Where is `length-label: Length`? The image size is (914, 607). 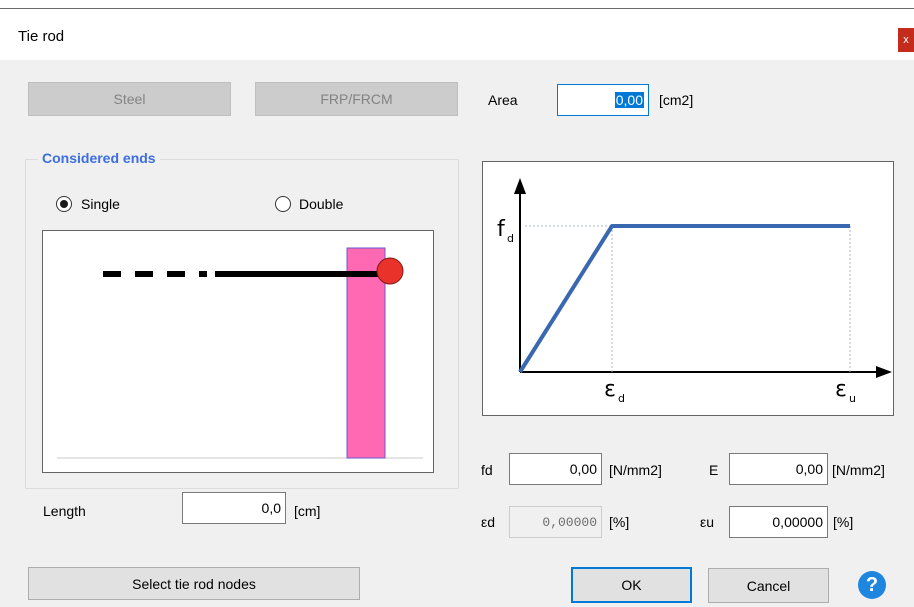 length-label: Length is located at coordinates (64, 511).